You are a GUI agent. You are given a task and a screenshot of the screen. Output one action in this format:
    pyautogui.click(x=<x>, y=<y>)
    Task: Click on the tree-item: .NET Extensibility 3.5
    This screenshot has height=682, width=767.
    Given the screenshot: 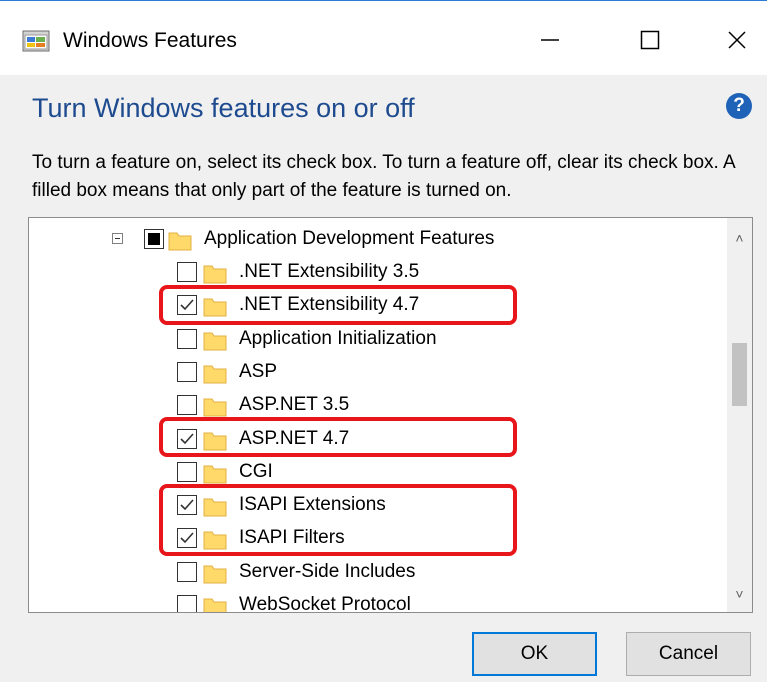 What is the action you would take?
    pyautogui.click(x=374, y=272)
    